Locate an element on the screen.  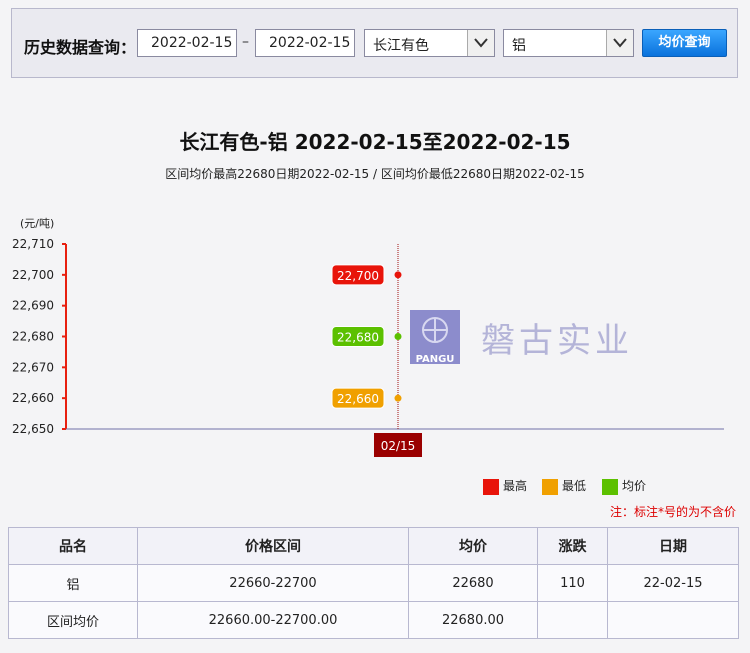
legend-label-high: 最高 is located at coordinates (515, 486).